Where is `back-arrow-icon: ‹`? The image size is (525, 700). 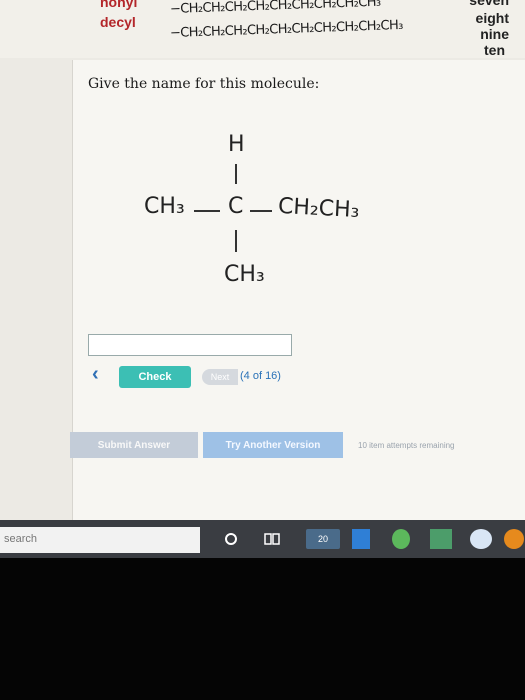 back-arrow-icon: ‹ is located at coordinates (95, 374).